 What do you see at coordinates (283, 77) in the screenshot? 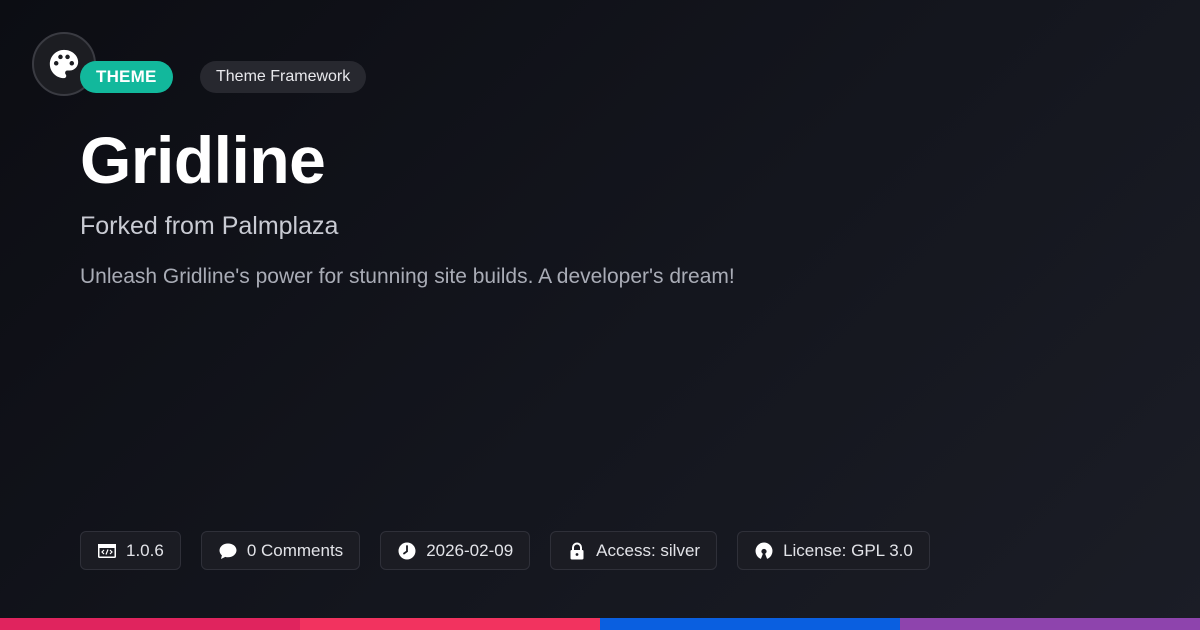
I see `category-badge: Theme Framework` at bounding box center [283, 77].